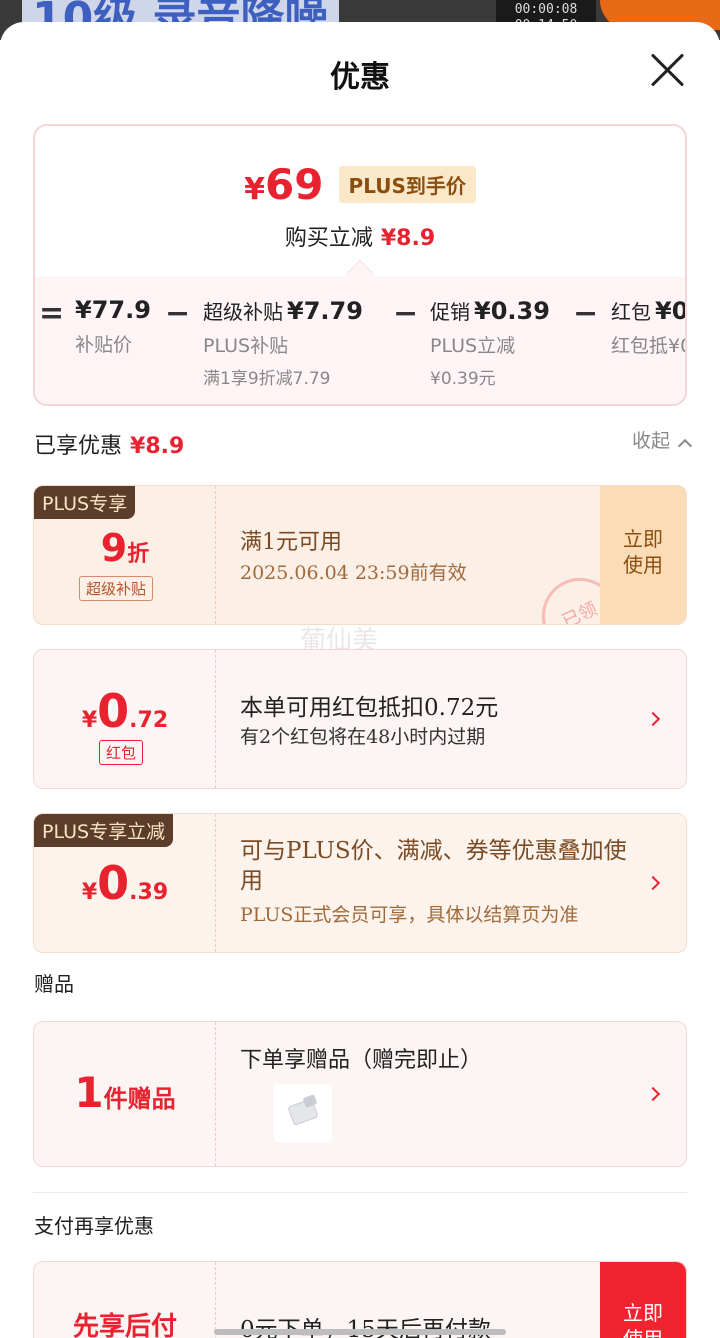 This screenshot has width=720, height=1338. I want to click on plus-price-tag: PLUS到手价, so click(407, 184).